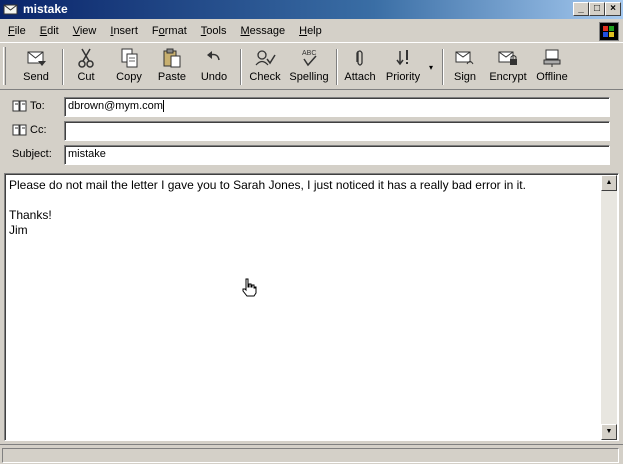  What do you see at coordinates (265, 58) in the screenshot?
I see `check-icon` at bounding box center [265, 58].